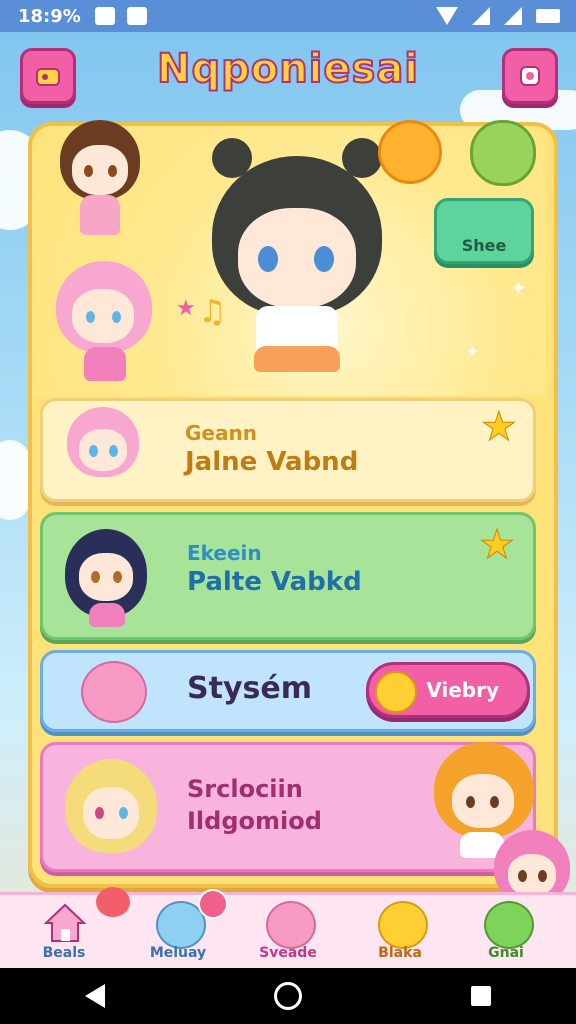 This screenshot has height=1024, width=576. Describe the element at coordinates (245, 789) in the screenshot. I see `card-4-subtitle: Srclociin` at that location.